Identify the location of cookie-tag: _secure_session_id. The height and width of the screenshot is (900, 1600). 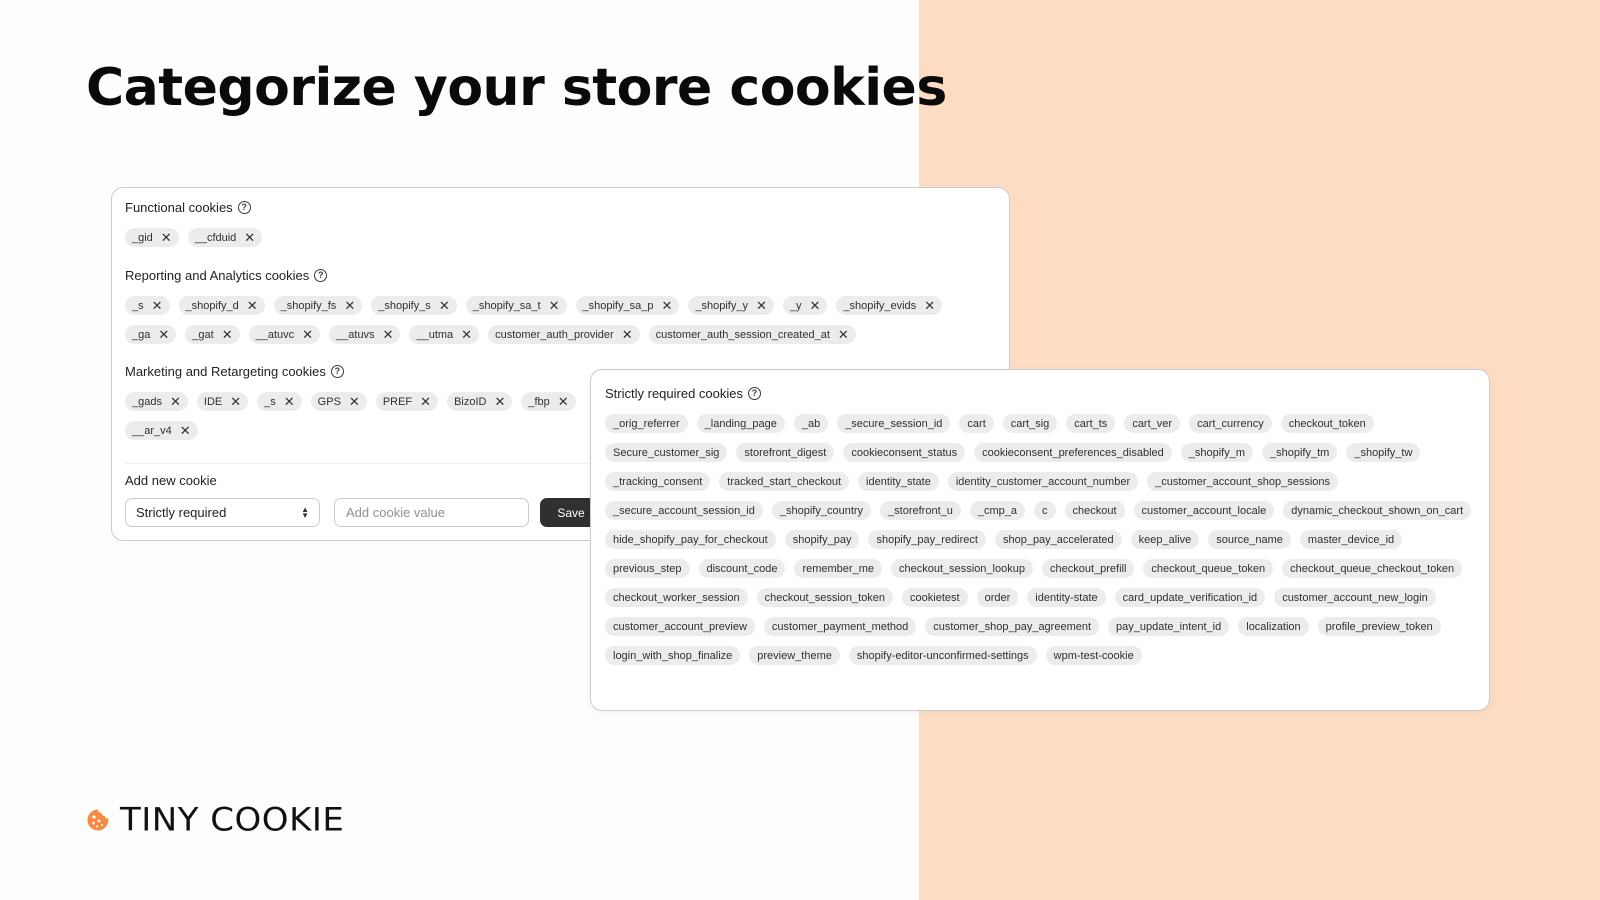
(894, 423).